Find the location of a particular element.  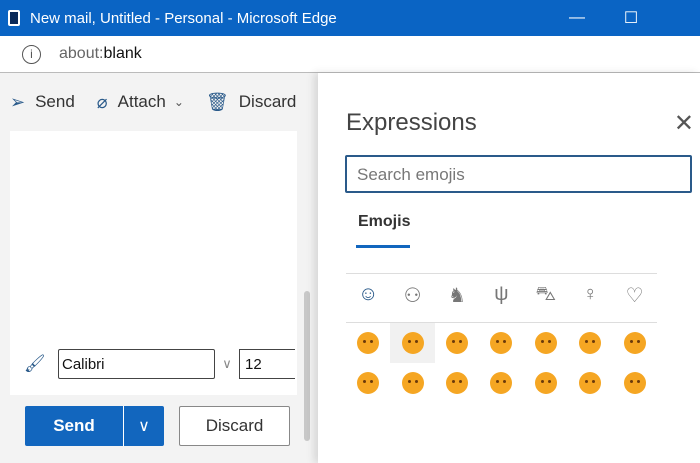

emoji-face-savoring-food is located at coordinates (412, 343).